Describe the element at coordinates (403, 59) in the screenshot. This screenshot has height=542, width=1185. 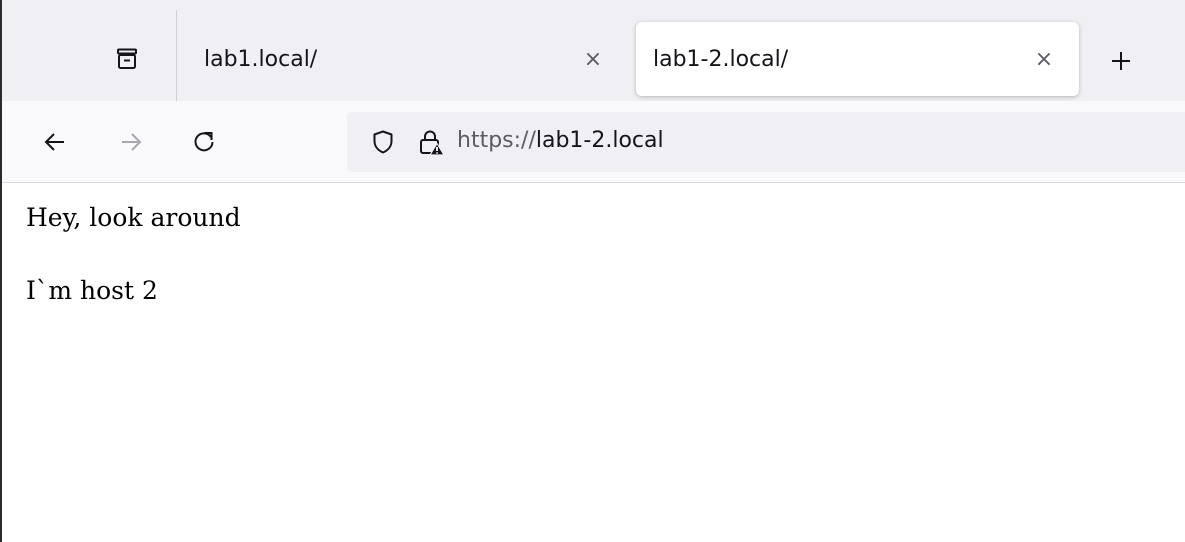
I see `tab-lab1-local: lab1.local/ ×` at that location.